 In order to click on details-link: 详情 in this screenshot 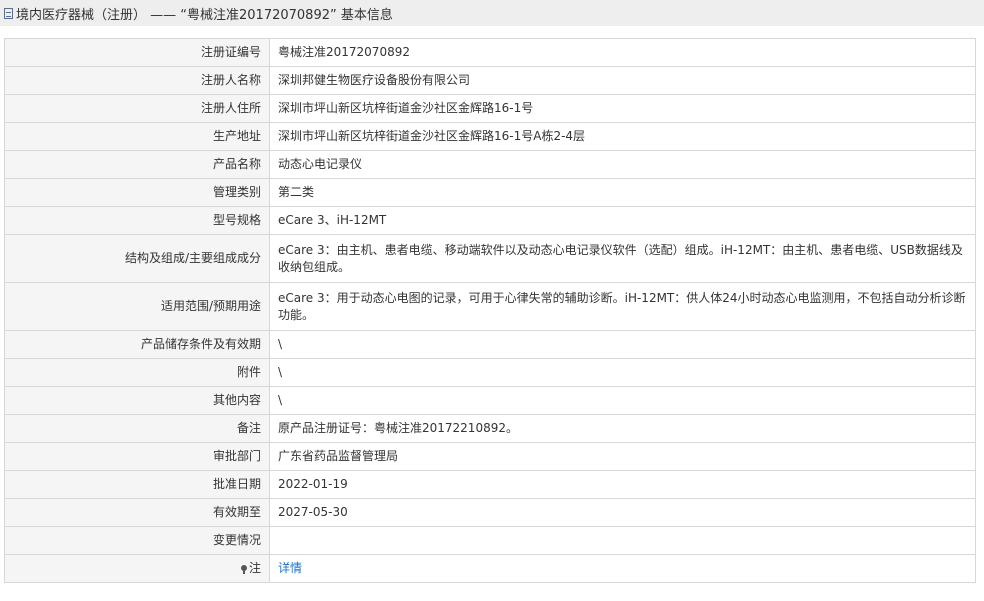, I will do `click(290, 568)`.